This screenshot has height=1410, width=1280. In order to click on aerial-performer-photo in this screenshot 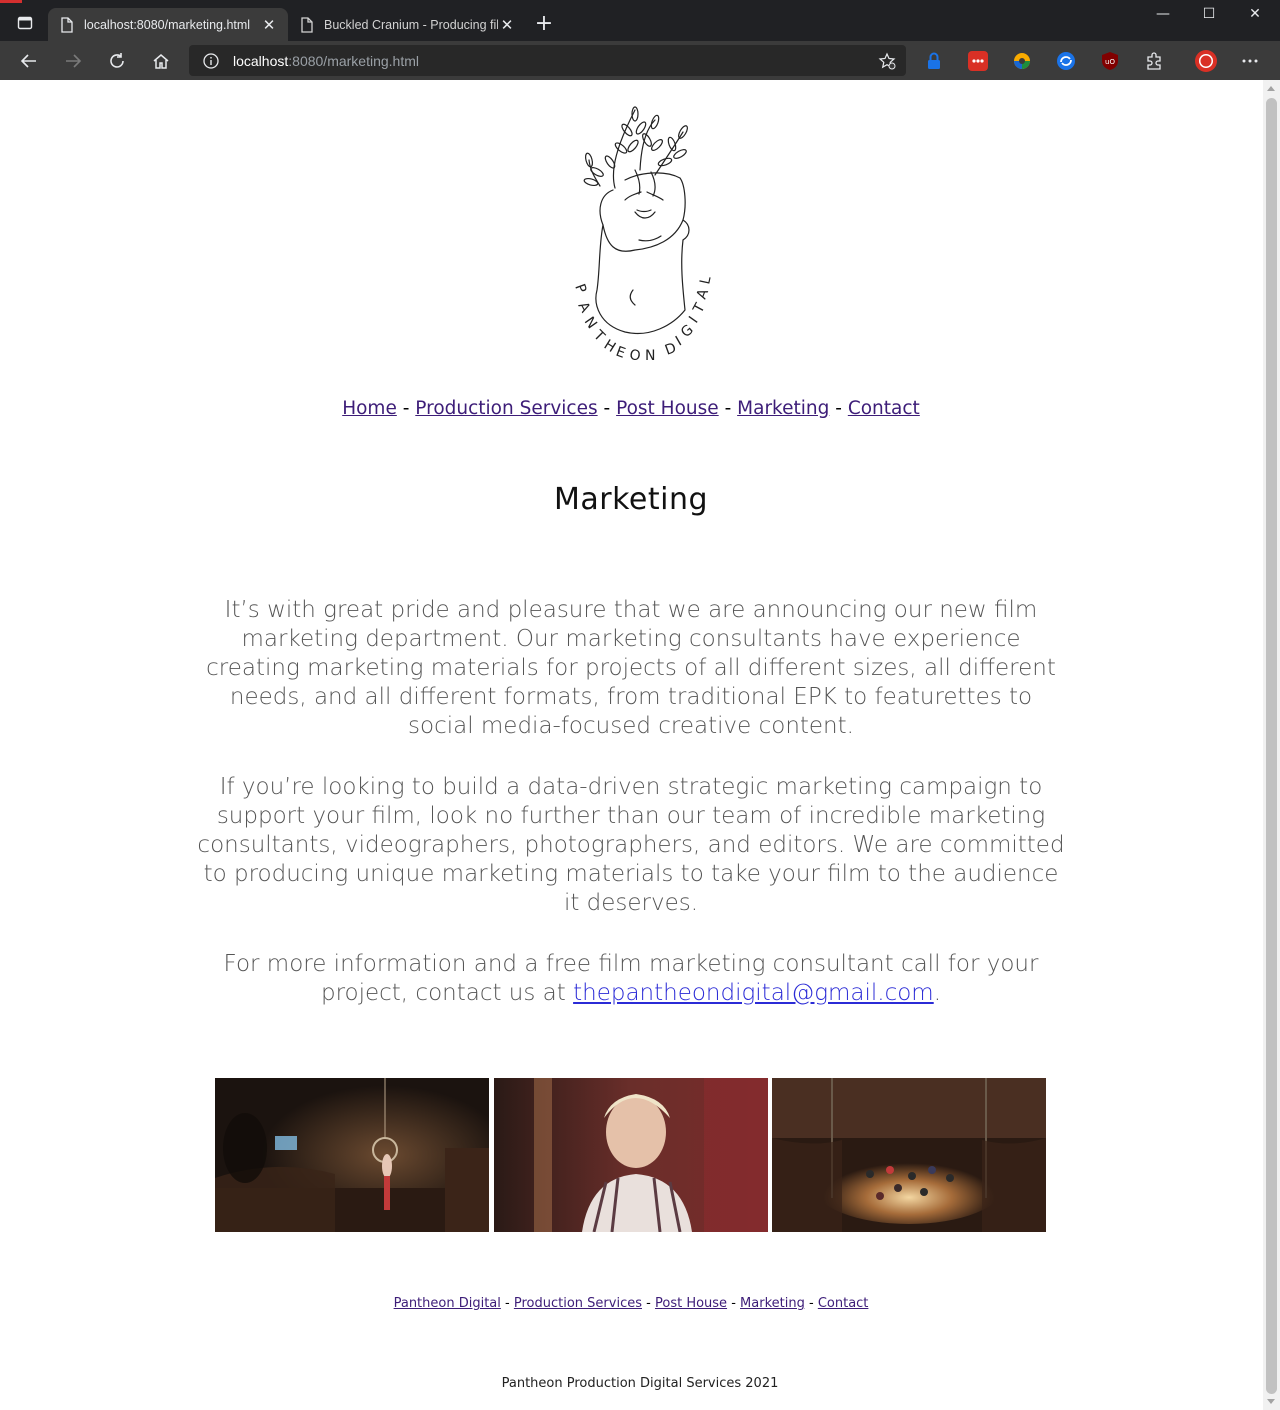, I will do `click(352, 1155)`.